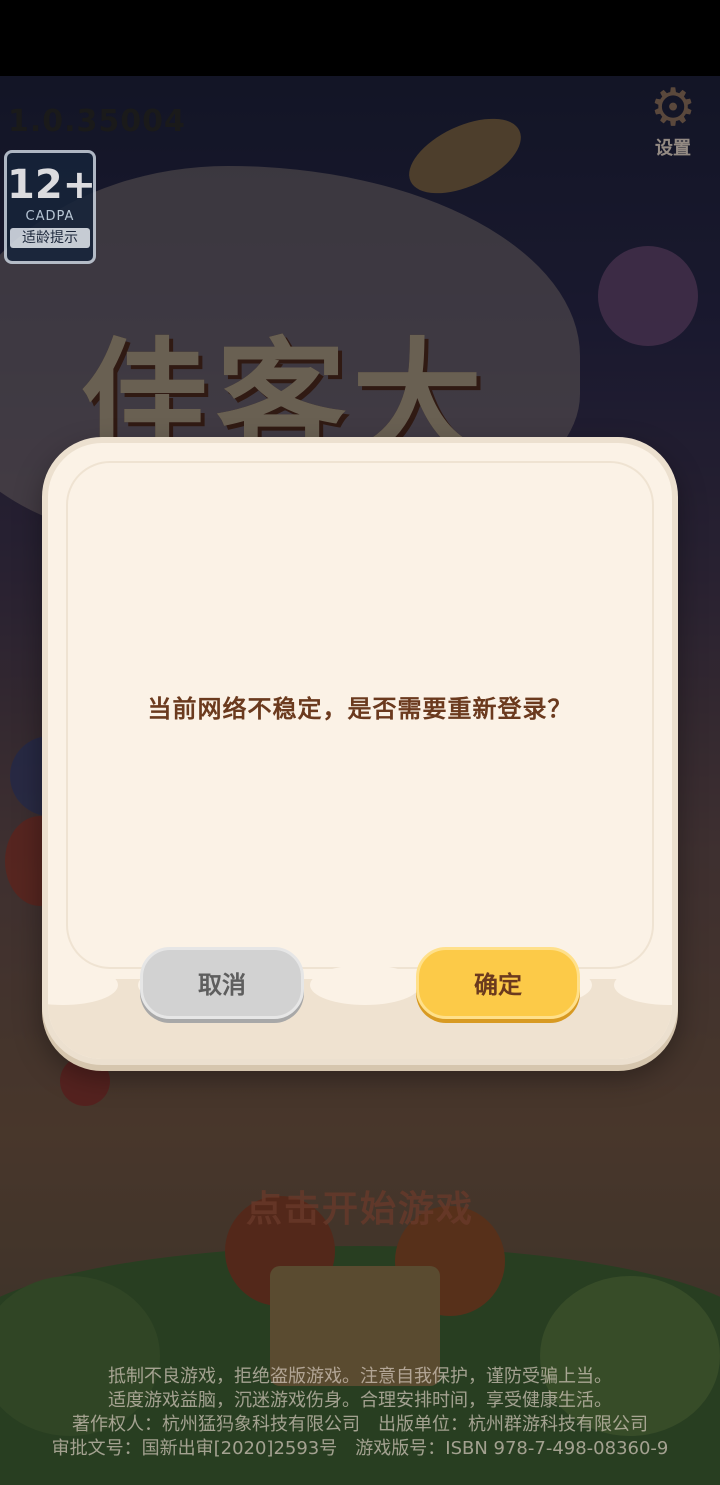 This screenshot has width=720, height=1485. I want to click on age-rating-org: CADPA, so click(50, 216).